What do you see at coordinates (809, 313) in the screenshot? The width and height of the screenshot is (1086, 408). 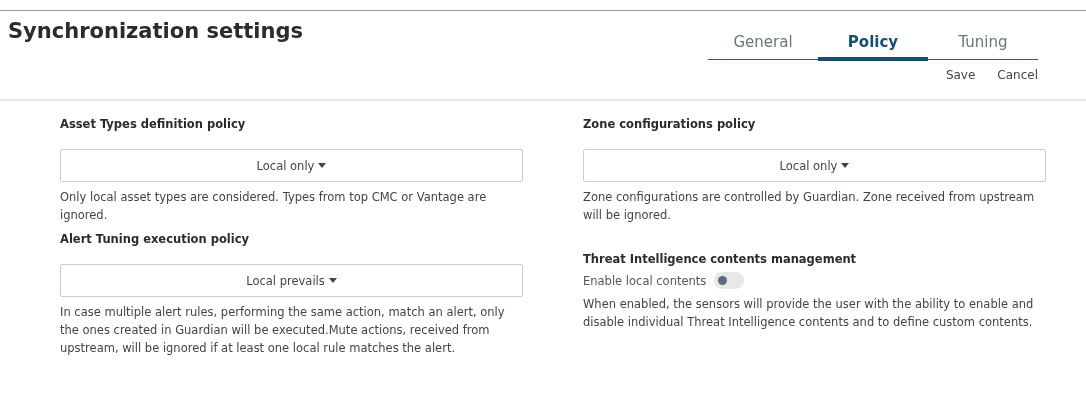 I see `description: When enabled, the sensors will provide the user with the ability to enable and disable individual Threat Intelligence contents and to define custom contents.` at bounding box center [809, 313].